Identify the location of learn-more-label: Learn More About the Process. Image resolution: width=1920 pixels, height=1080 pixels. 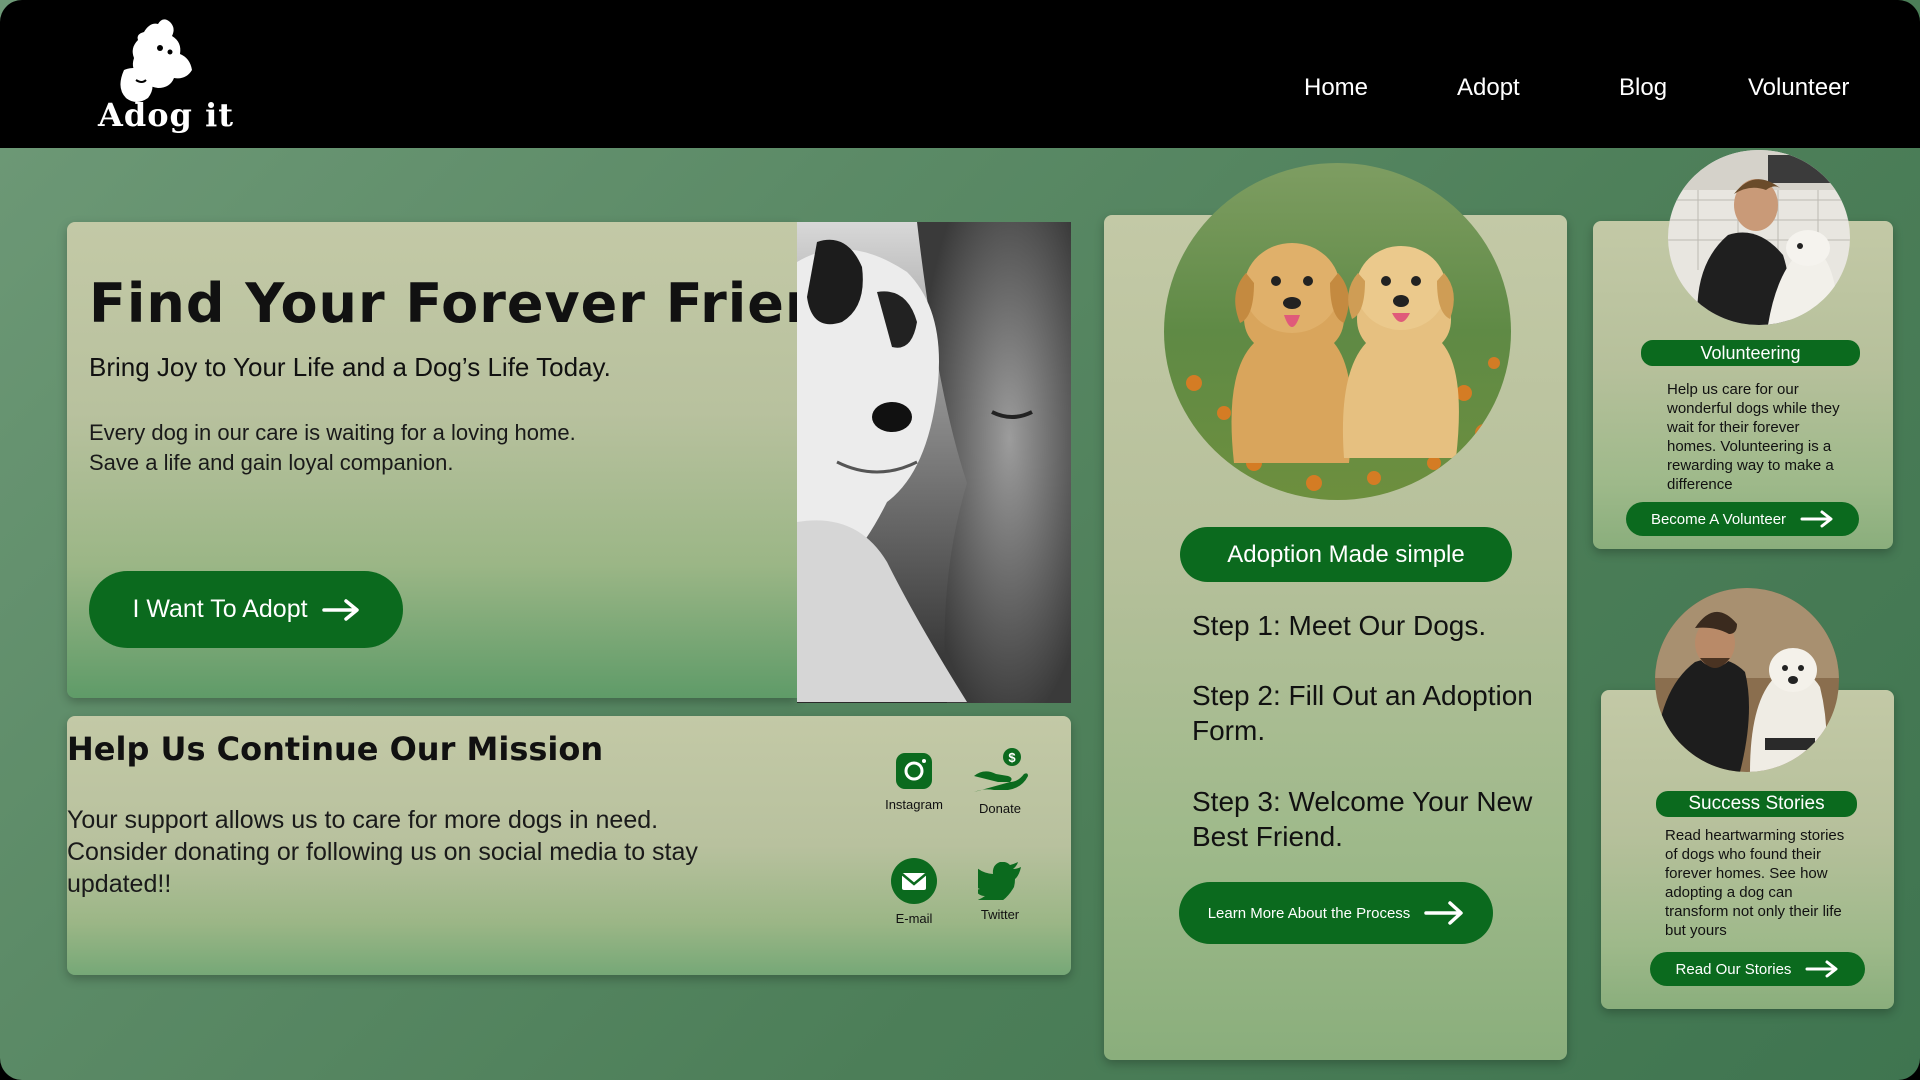
(1309, 913).